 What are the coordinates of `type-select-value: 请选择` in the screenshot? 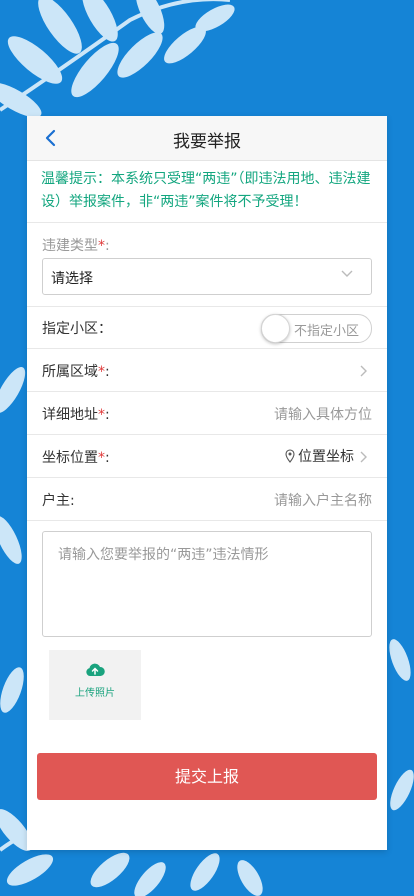 It's located at (72, 279).